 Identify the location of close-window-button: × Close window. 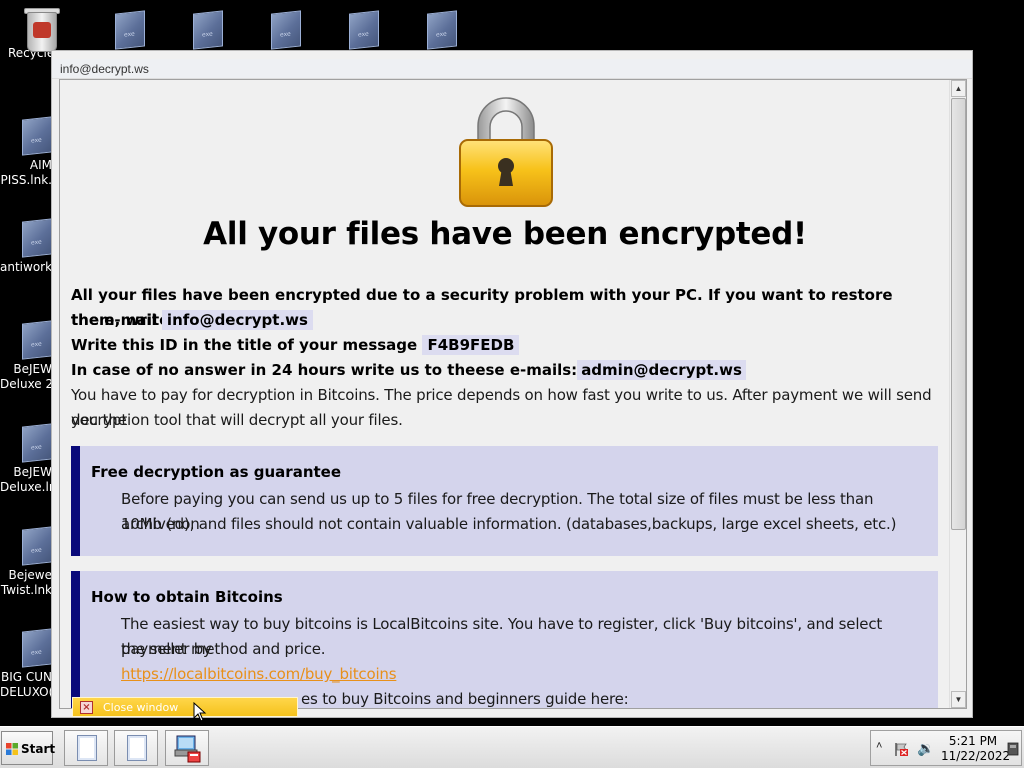
(185, 707).